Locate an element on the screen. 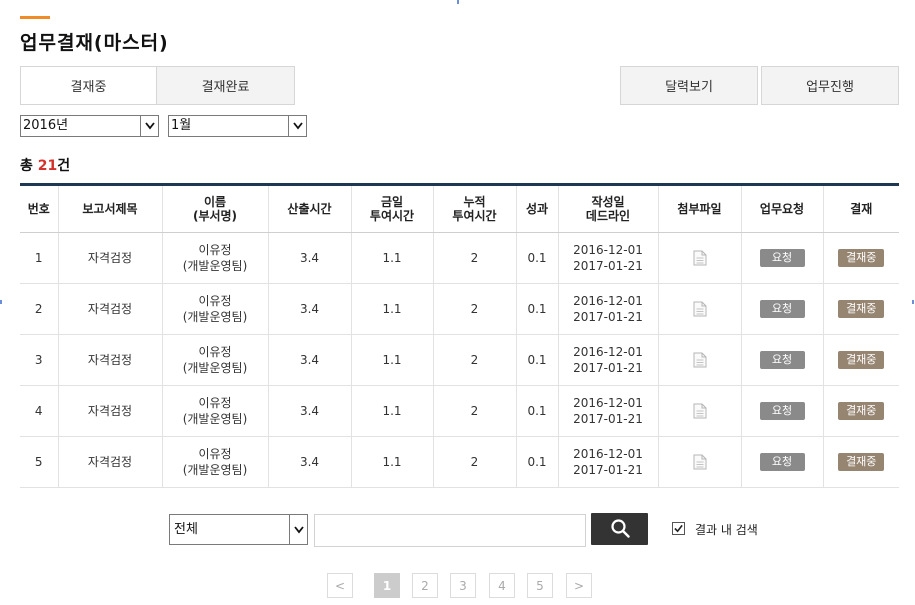 The height and width of the screenshot is (605, 915). prev-page-button: < is located at coordinates (340, 585).